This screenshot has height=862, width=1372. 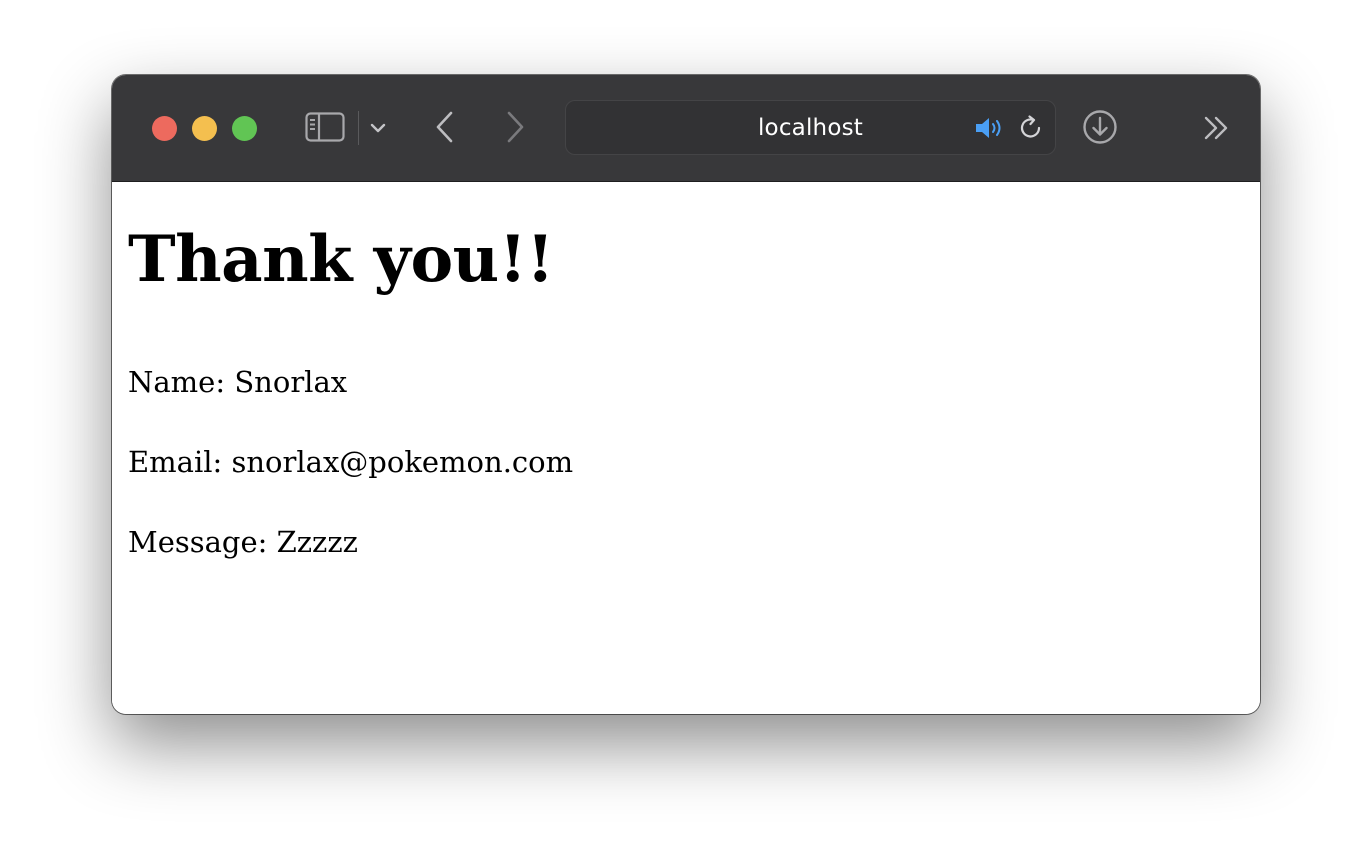 I want to click on downloads-button, so click(x=1100, y=127).